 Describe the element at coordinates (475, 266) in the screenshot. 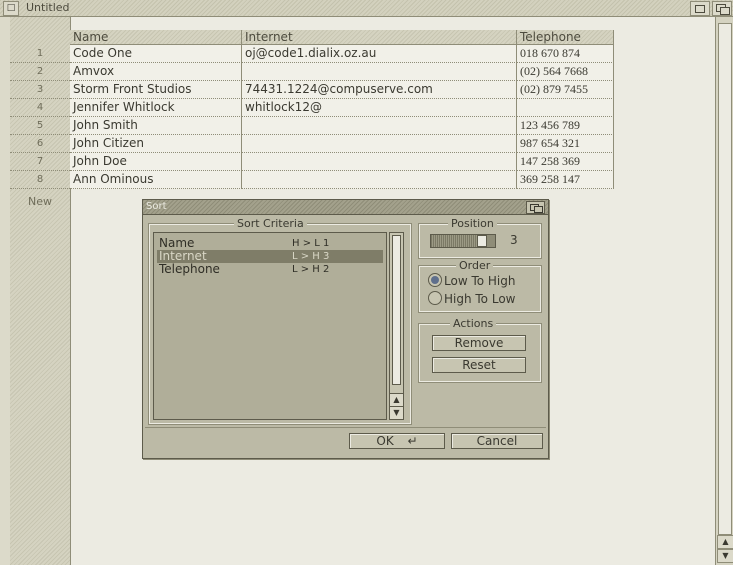

I see `order-label: Order` at that location.